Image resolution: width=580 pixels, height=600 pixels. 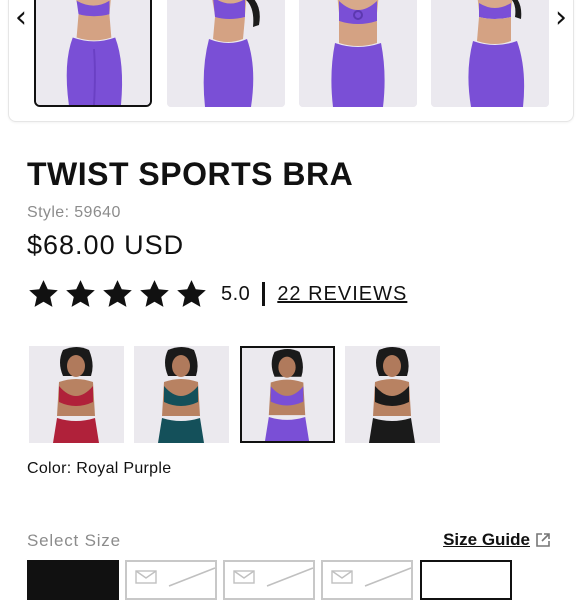 I want to click on model-back-view-image, so click(x=93, y=52).